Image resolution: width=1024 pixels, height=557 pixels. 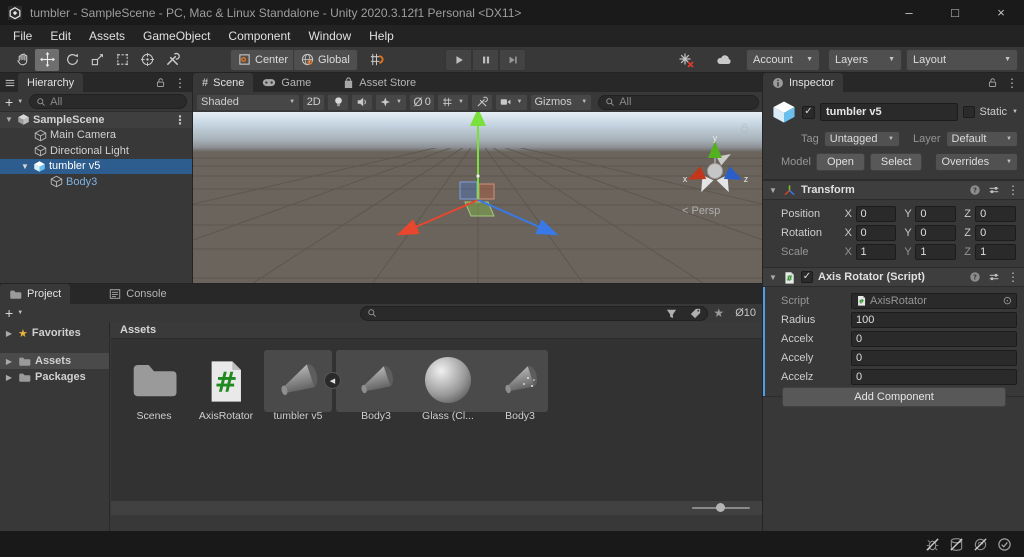 What do you see at coordinates (362, 102) in the screenshot?
I see `audio-toggle-button` at bounding box center [362, 102].